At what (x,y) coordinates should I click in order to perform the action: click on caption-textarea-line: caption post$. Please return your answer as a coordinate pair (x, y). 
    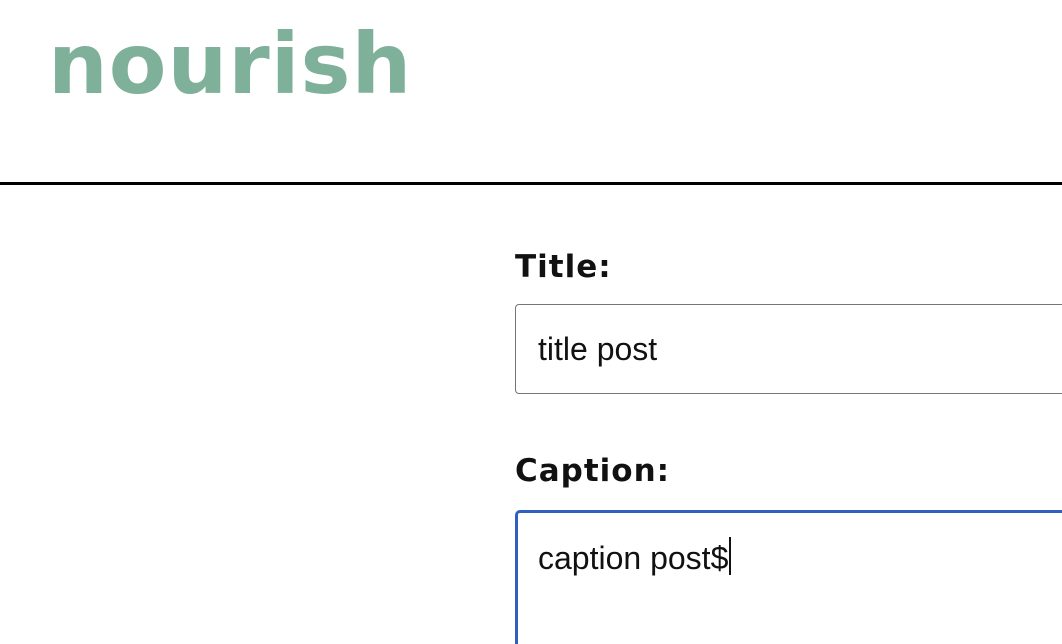
    Looking at the image, I should click on (635, 557).